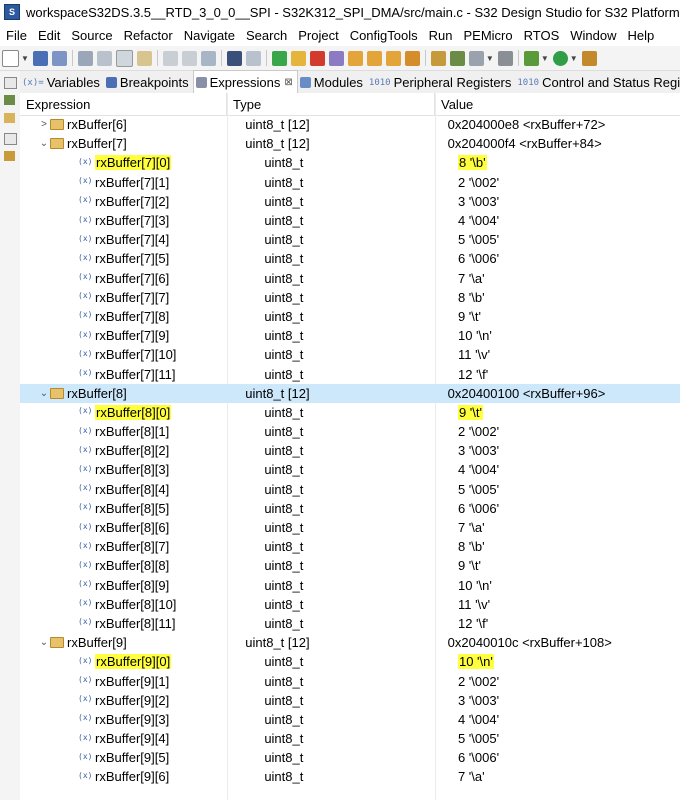  Describe the element at coordinates (91, 35) in the screenshot. I see `menu-source: Source` at that location.